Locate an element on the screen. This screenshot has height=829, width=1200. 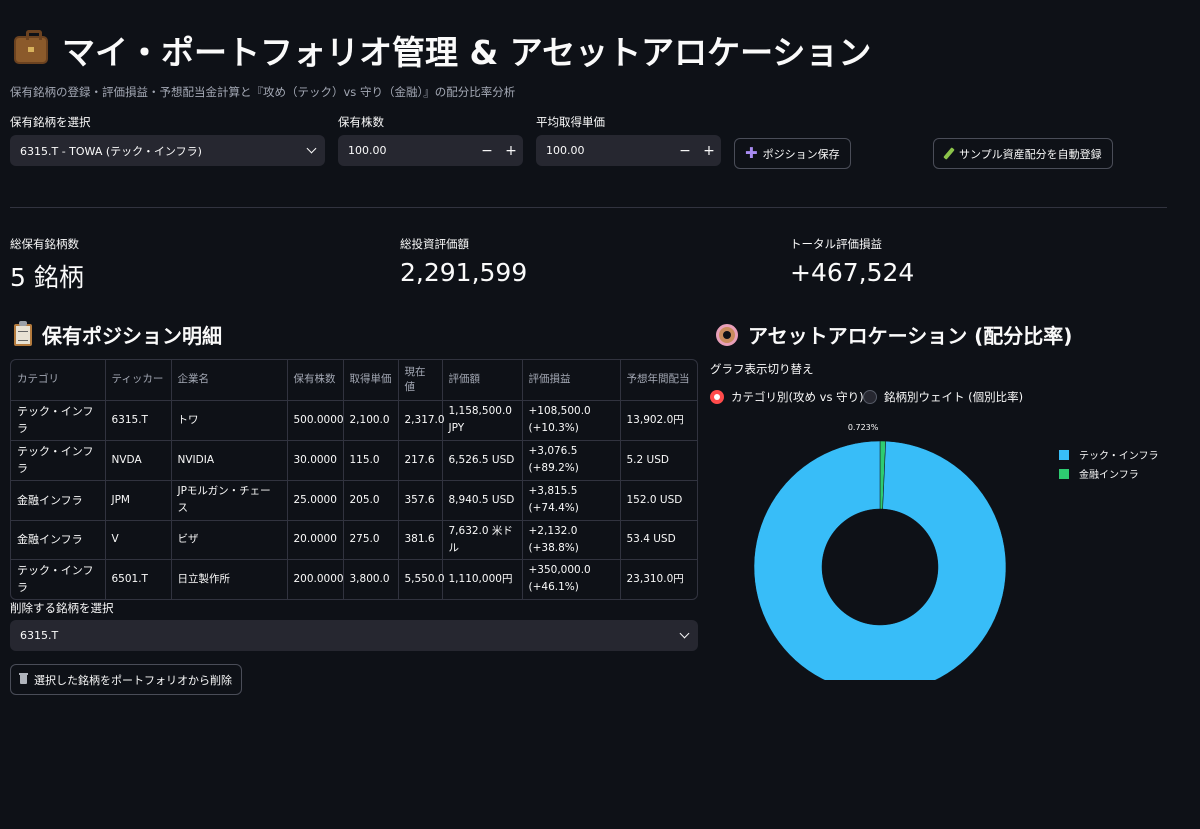
ticker-select-value: 6315.T - TOWA (テック・インフラ) is located at coordinates (111, 151).